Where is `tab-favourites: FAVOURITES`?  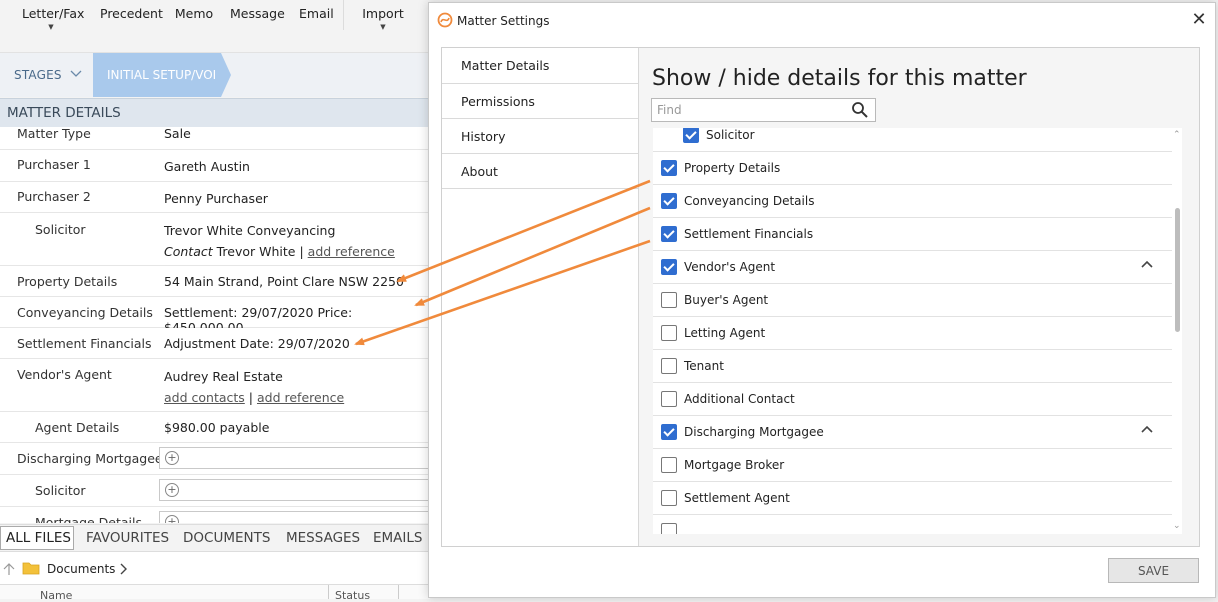
tab-favourites: FAVOURITES is located at coordinates (127, 538).